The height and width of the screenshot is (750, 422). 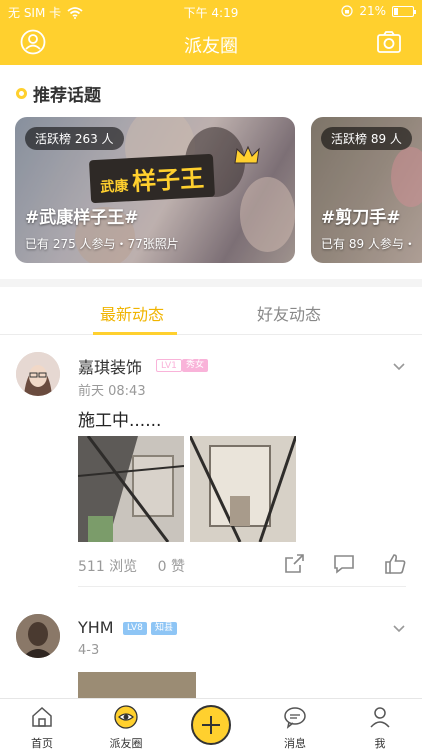 I want to click on tab-me-label: 我, so click(x=380, y=743).